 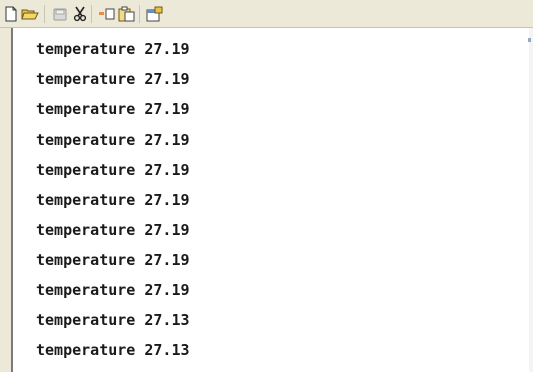 What do you see at coordinates (80, 14) in the screenshot?
I see `cut-icon` at bounding box center [80, 14].